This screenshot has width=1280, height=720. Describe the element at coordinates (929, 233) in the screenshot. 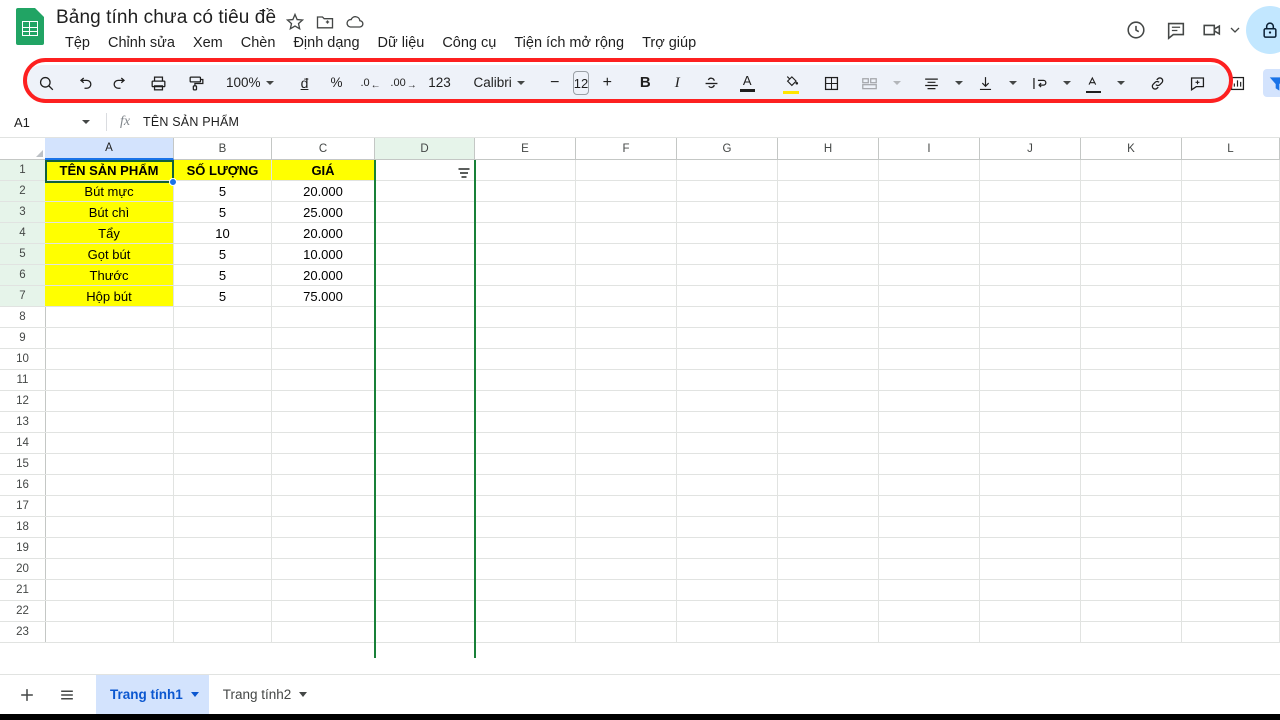

I see `cell-I4` at that location.